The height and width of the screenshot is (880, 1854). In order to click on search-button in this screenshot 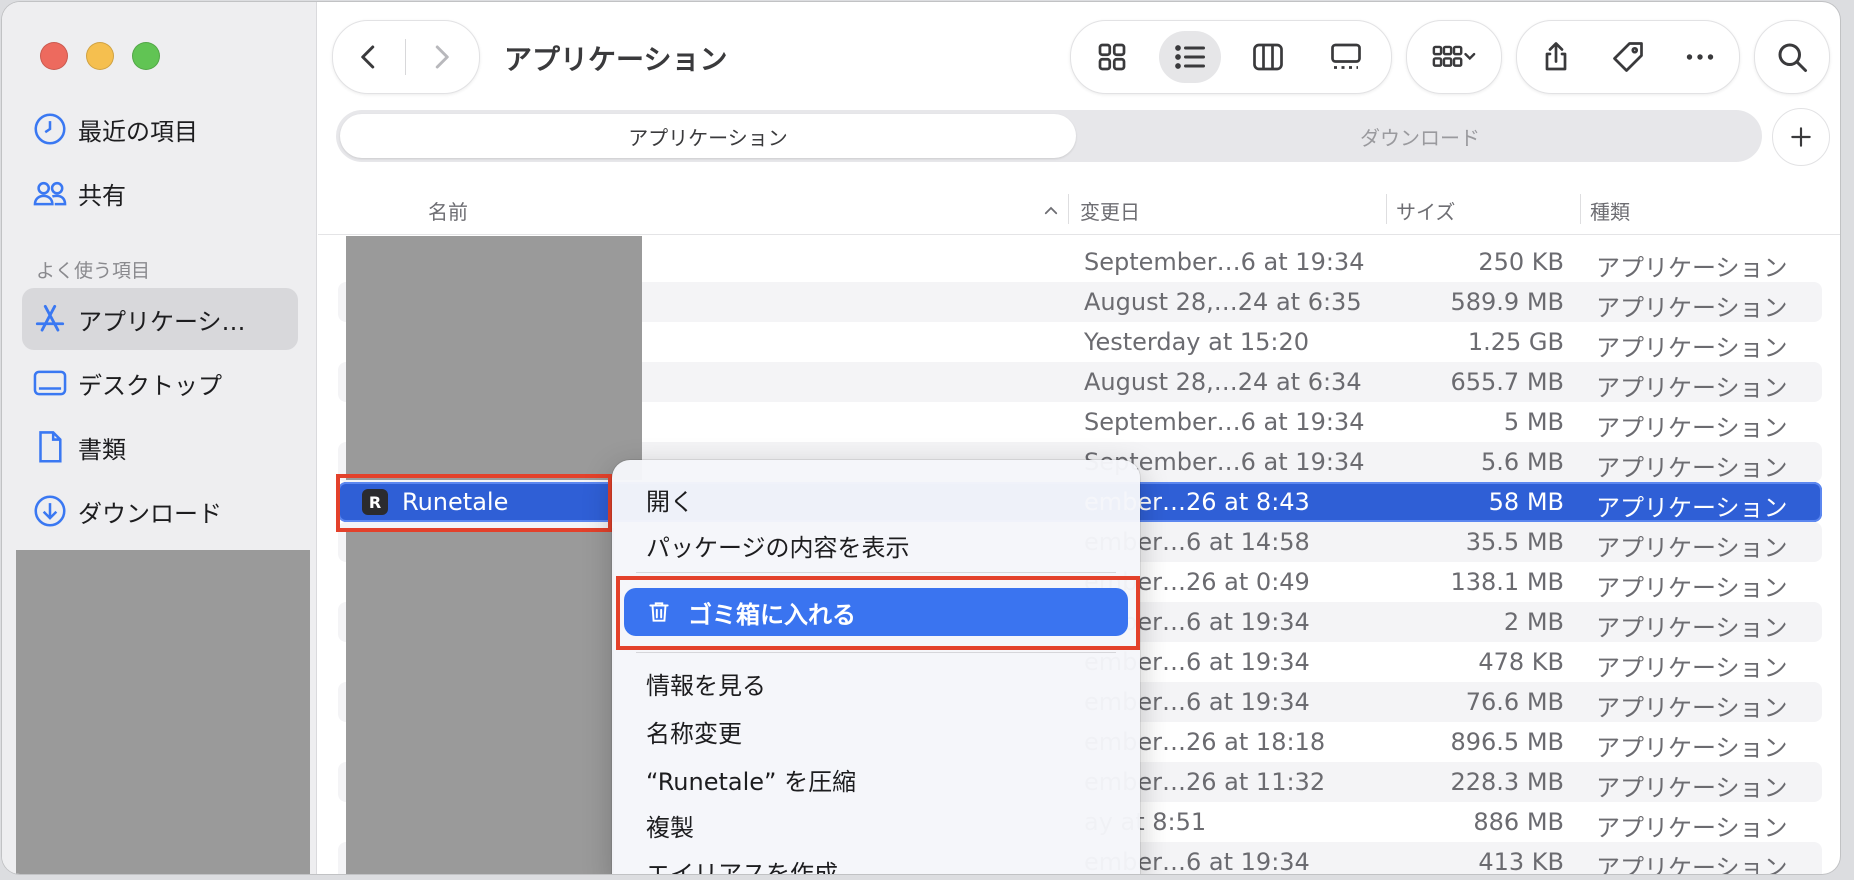, I will do `click(1792, 57)`.